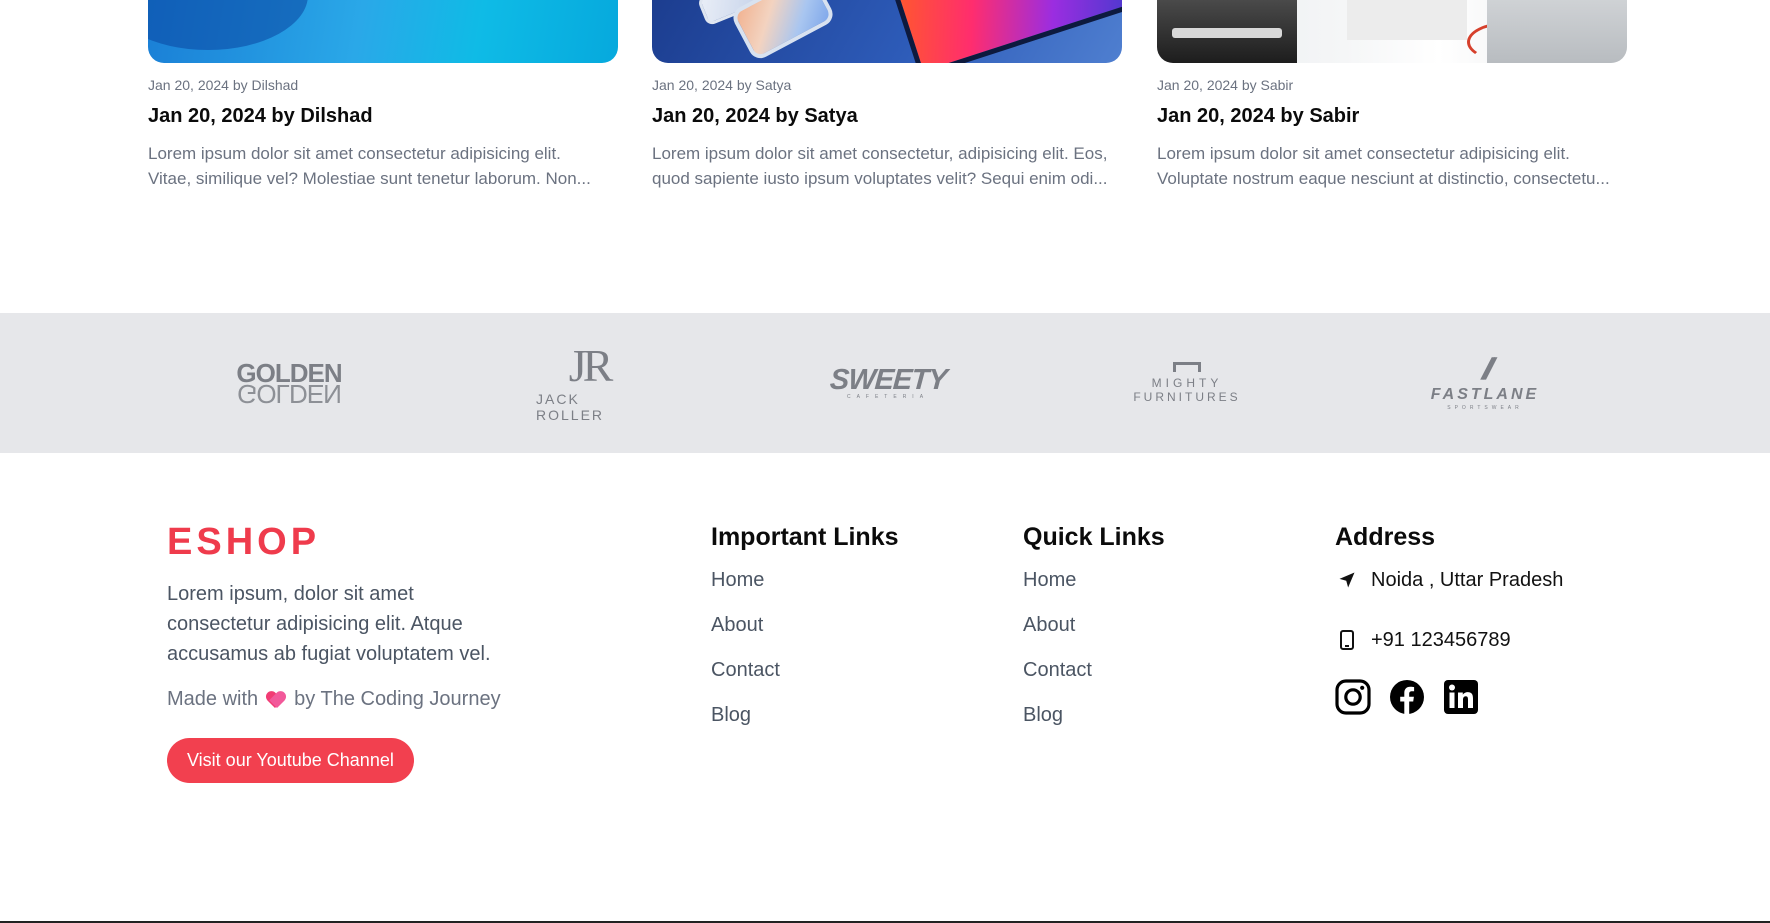 Image resolution: width=1770 pixels, height=923 pixels. Describe the element at coordinates (1094, 589) in the screenshot. I see `quick-link-home: Home` at that location.